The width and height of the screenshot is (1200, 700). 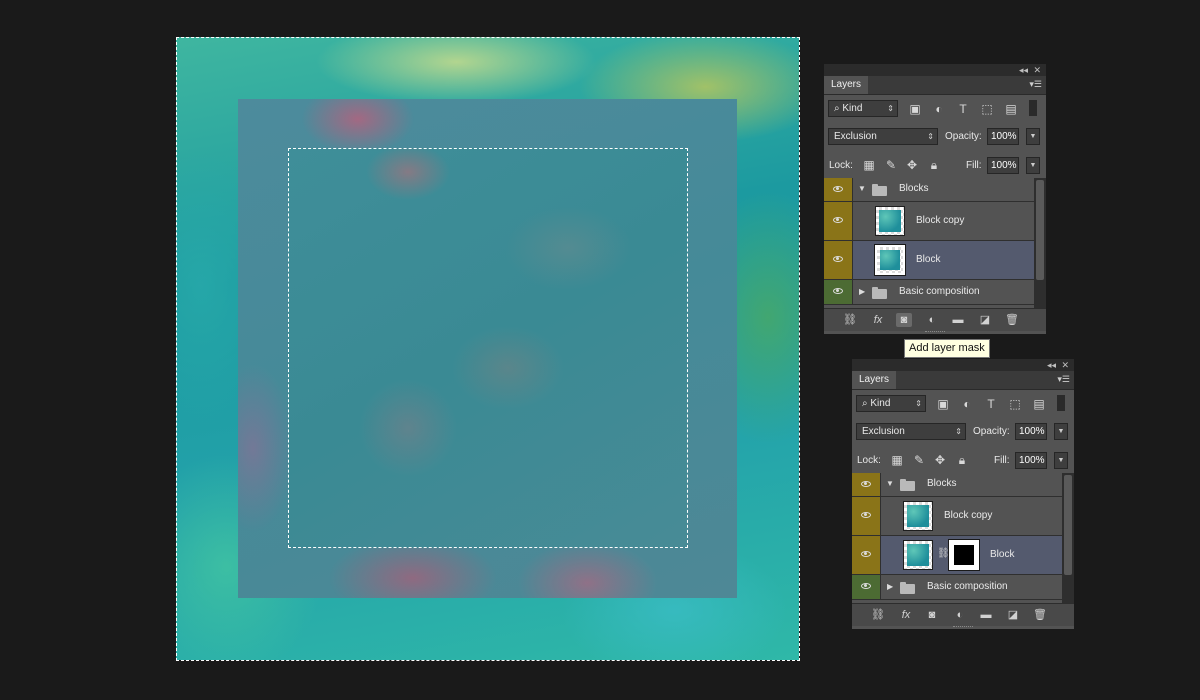 I want to click on layer-row-block: ⛓ Block, so click(x=957, y=555).